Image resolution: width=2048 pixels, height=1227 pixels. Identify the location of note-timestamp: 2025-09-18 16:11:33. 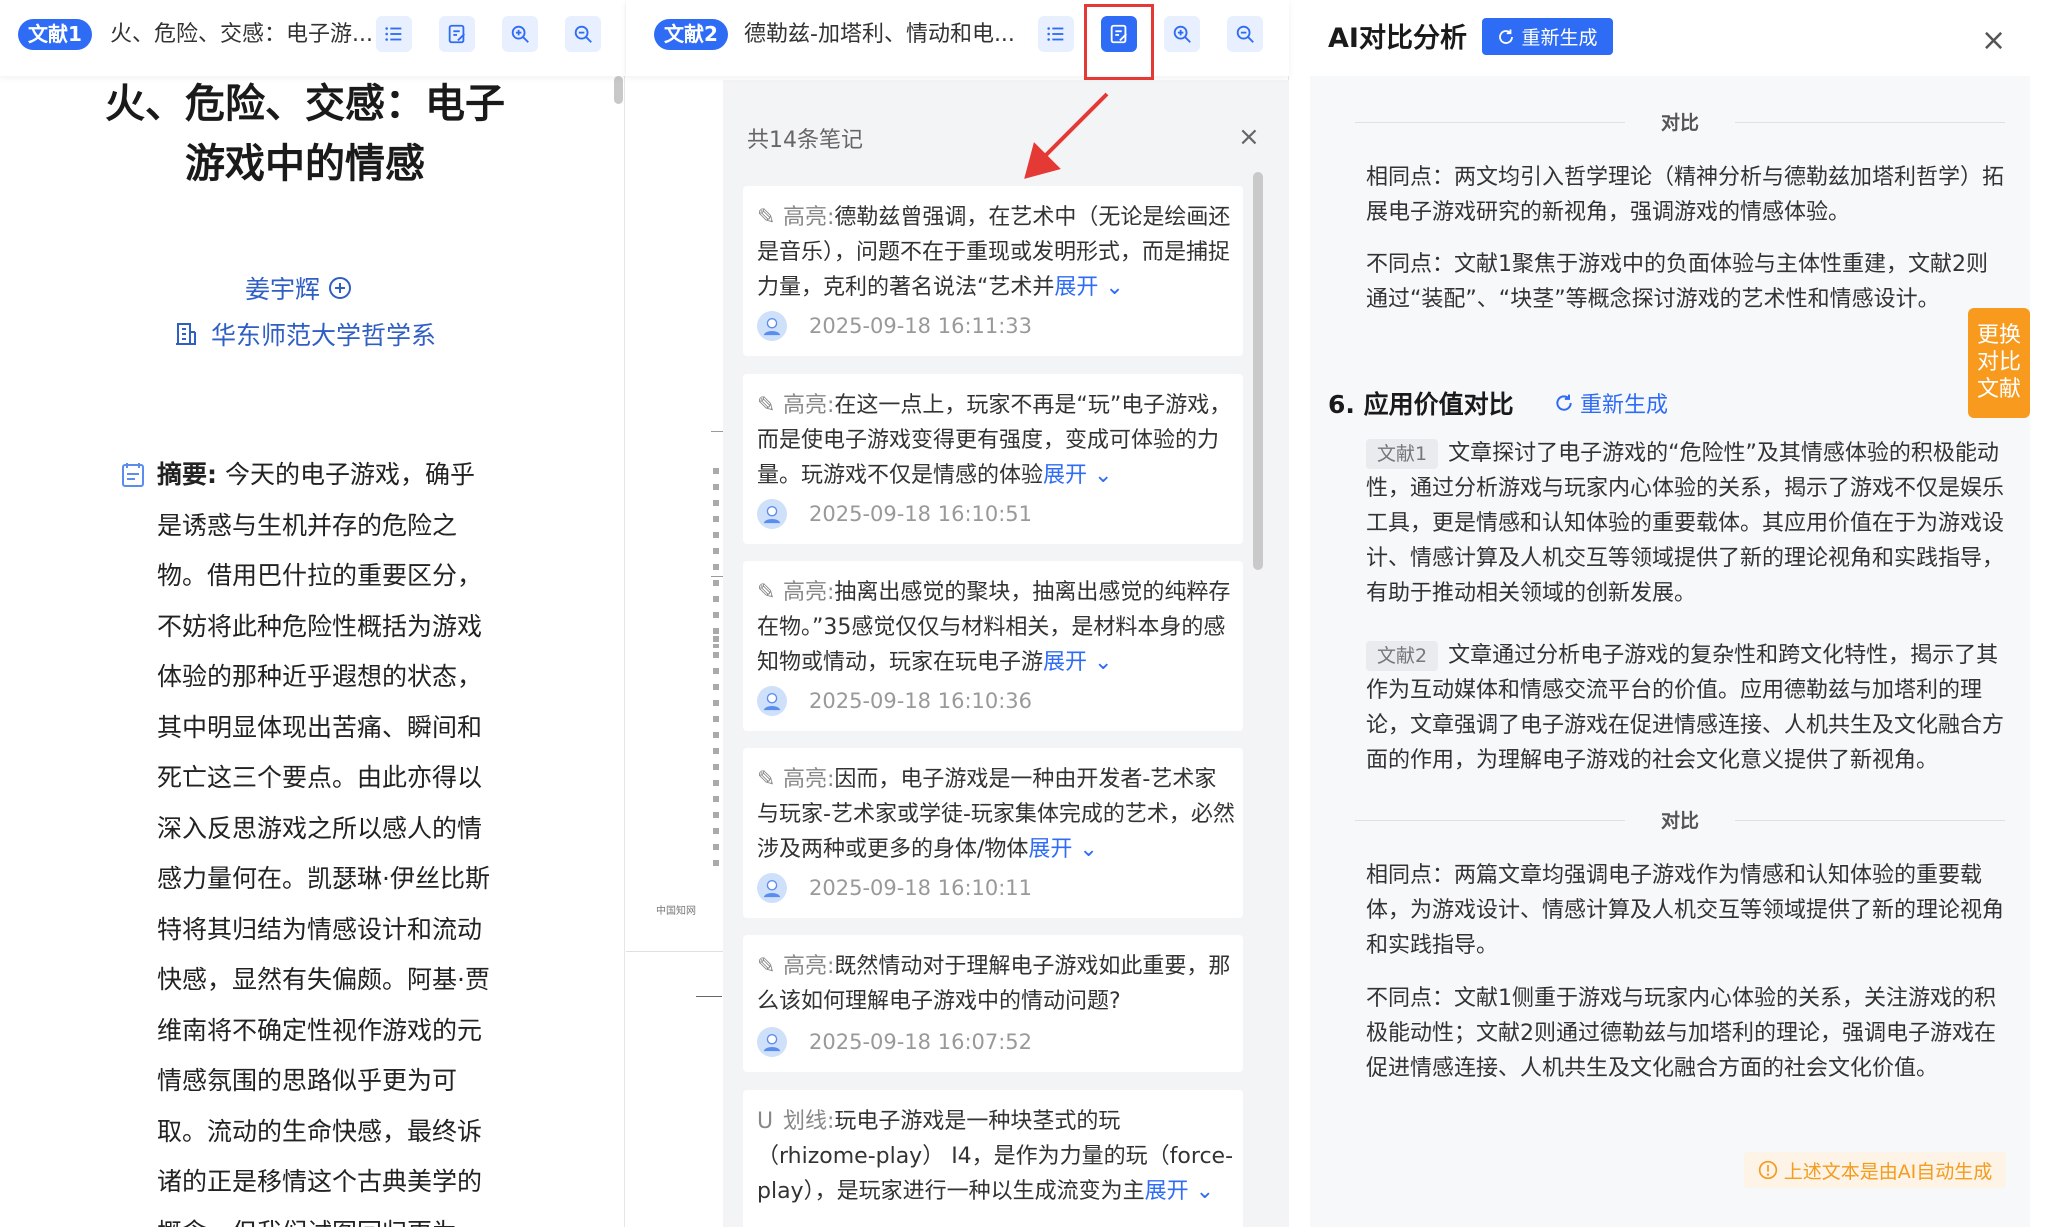
(921, 326).